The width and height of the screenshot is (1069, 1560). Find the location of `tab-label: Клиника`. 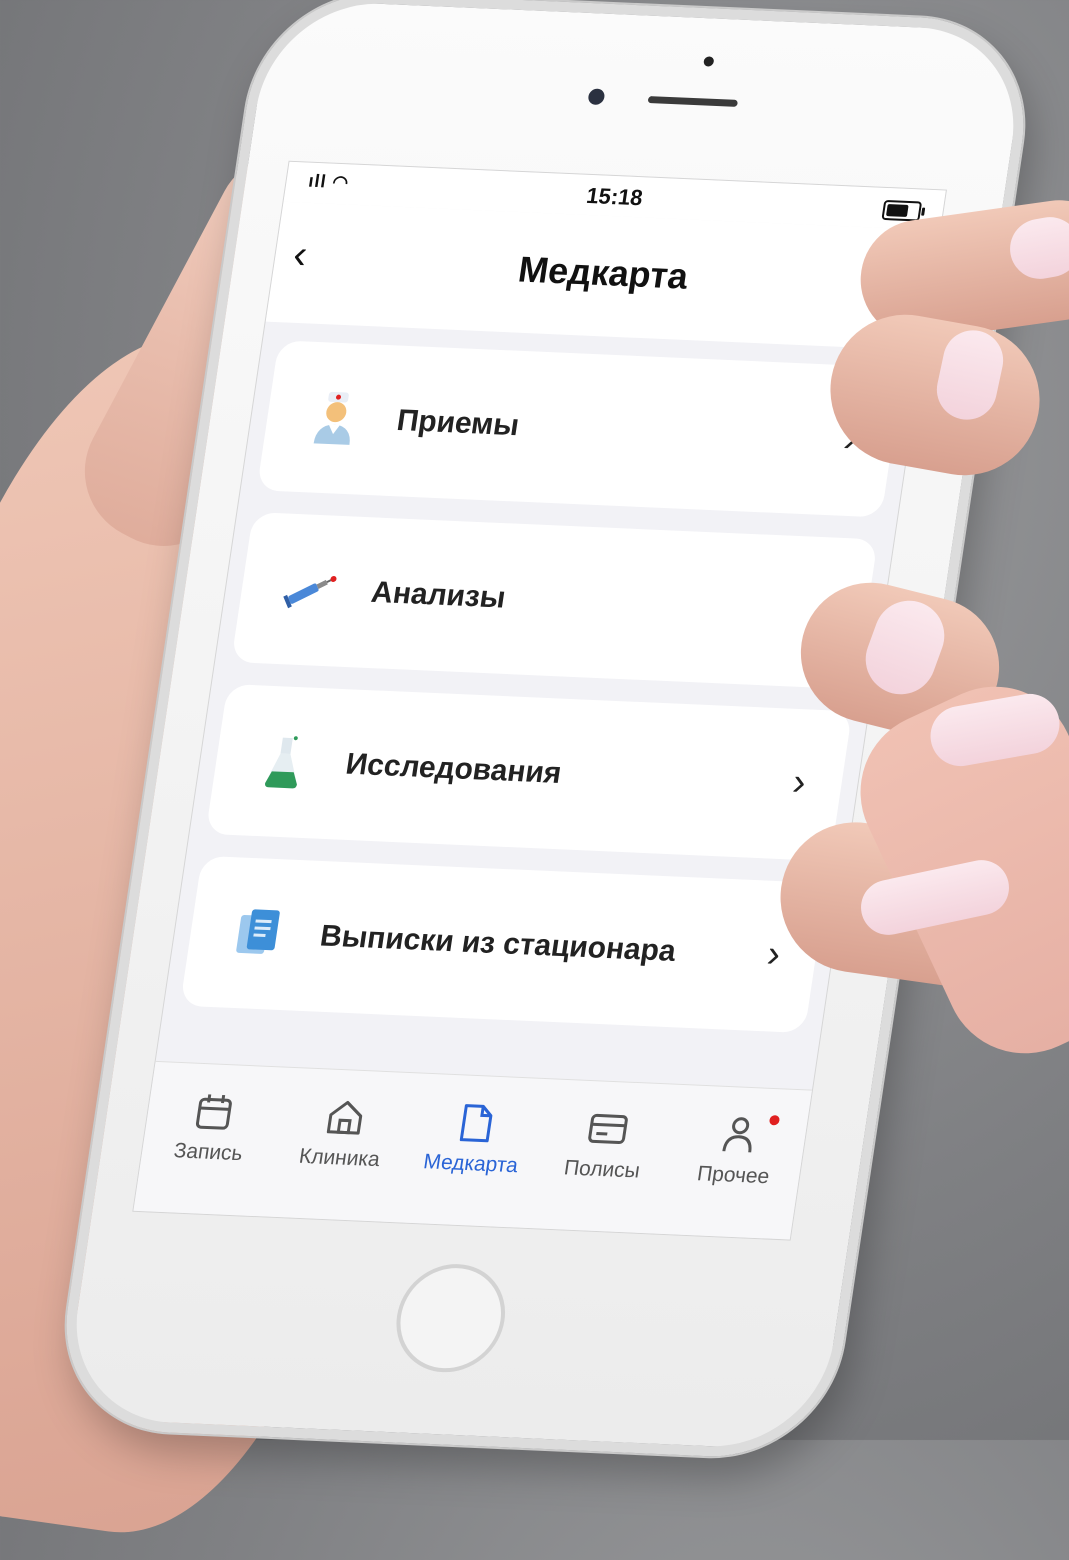

tab-label: Клиника is located at coordinates (339, 1158).